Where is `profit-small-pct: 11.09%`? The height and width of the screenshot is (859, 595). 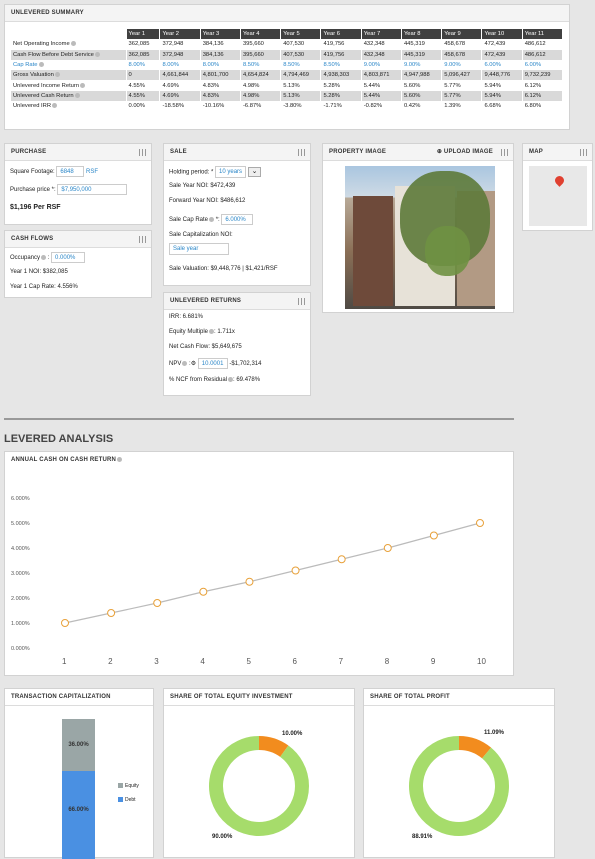 profit-small-pct: 11.09% is located at coordinates (494, 733).